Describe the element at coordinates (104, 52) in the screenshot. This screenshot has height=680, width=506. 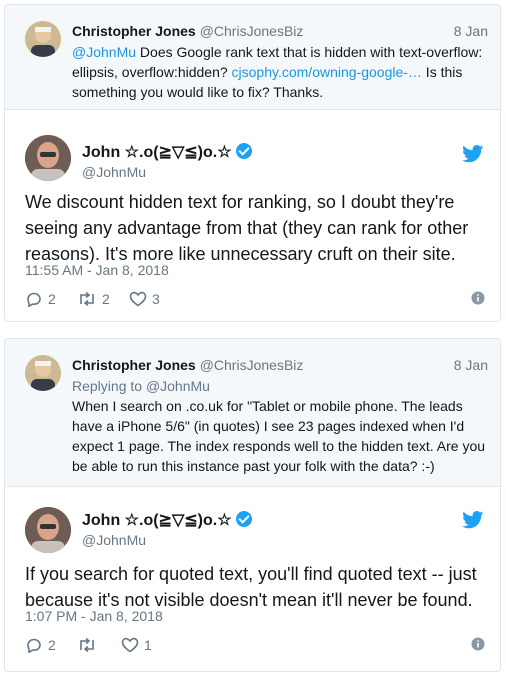
I see `mention-link: @JohnMu` at that location.